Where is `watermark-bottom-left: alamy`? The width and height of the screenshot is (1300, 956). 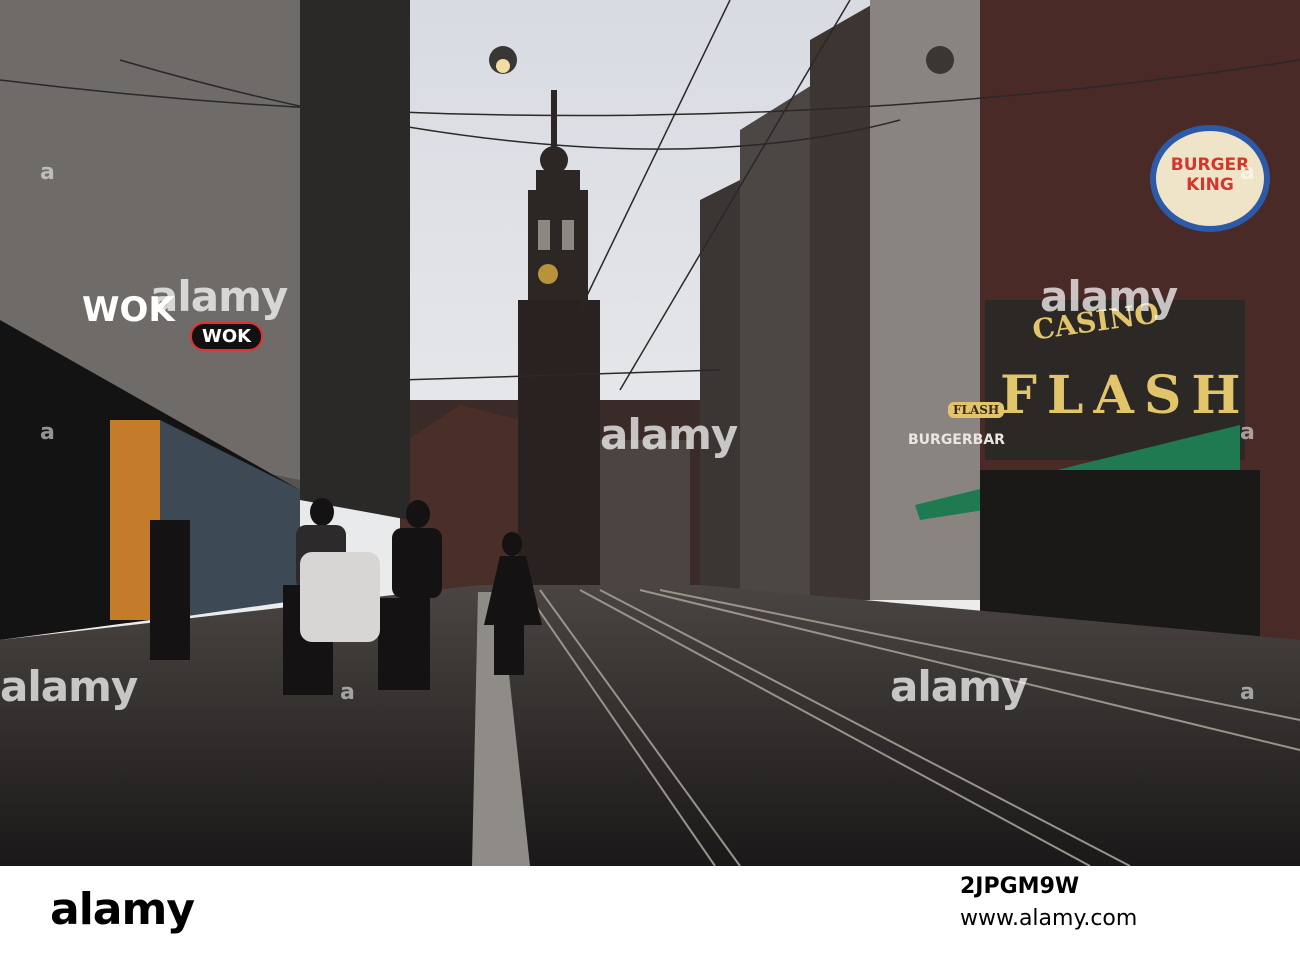
watermark-bottom-left: alamy is located at coordinates (69, 686).